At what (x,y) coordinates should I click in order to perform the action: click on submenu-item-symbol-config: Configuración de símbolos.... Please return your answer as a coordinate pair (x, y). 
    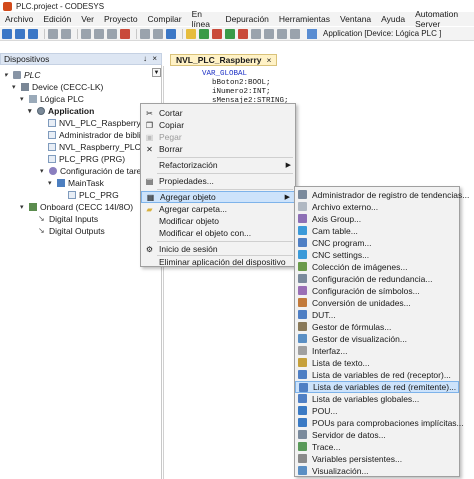
    Looking at the image, I should click on (377, 291).